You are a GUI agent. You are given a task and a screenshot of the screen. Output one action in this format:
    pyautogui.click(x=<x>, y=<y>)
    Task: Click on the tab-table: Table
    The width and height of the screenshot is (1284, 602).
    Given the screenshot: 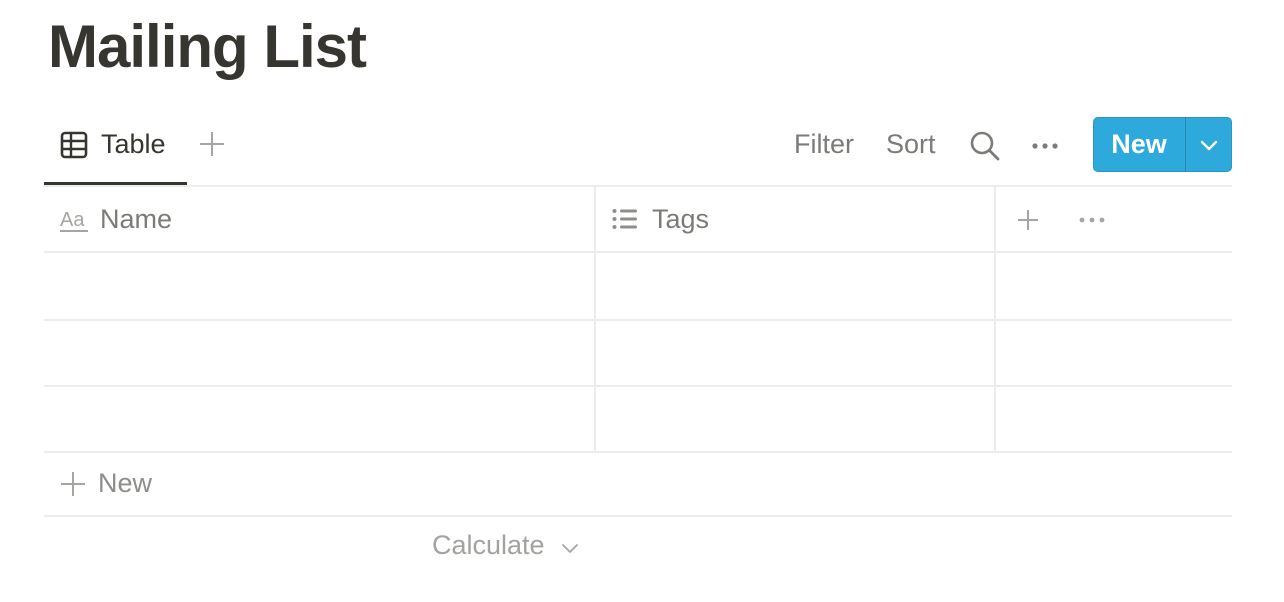 What is the action you would take?
    pyautogui.click(x=115, y=152)
    